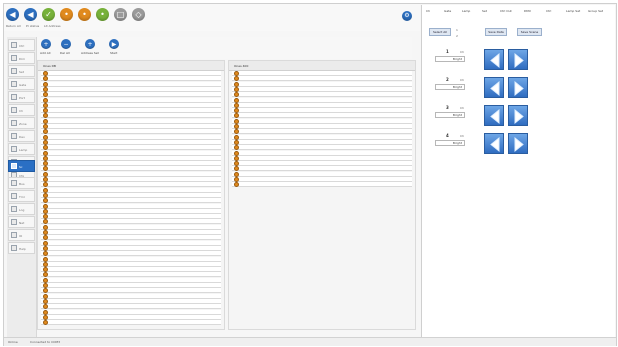  I want to click on sidebar-item: IO, so click(21, 235).